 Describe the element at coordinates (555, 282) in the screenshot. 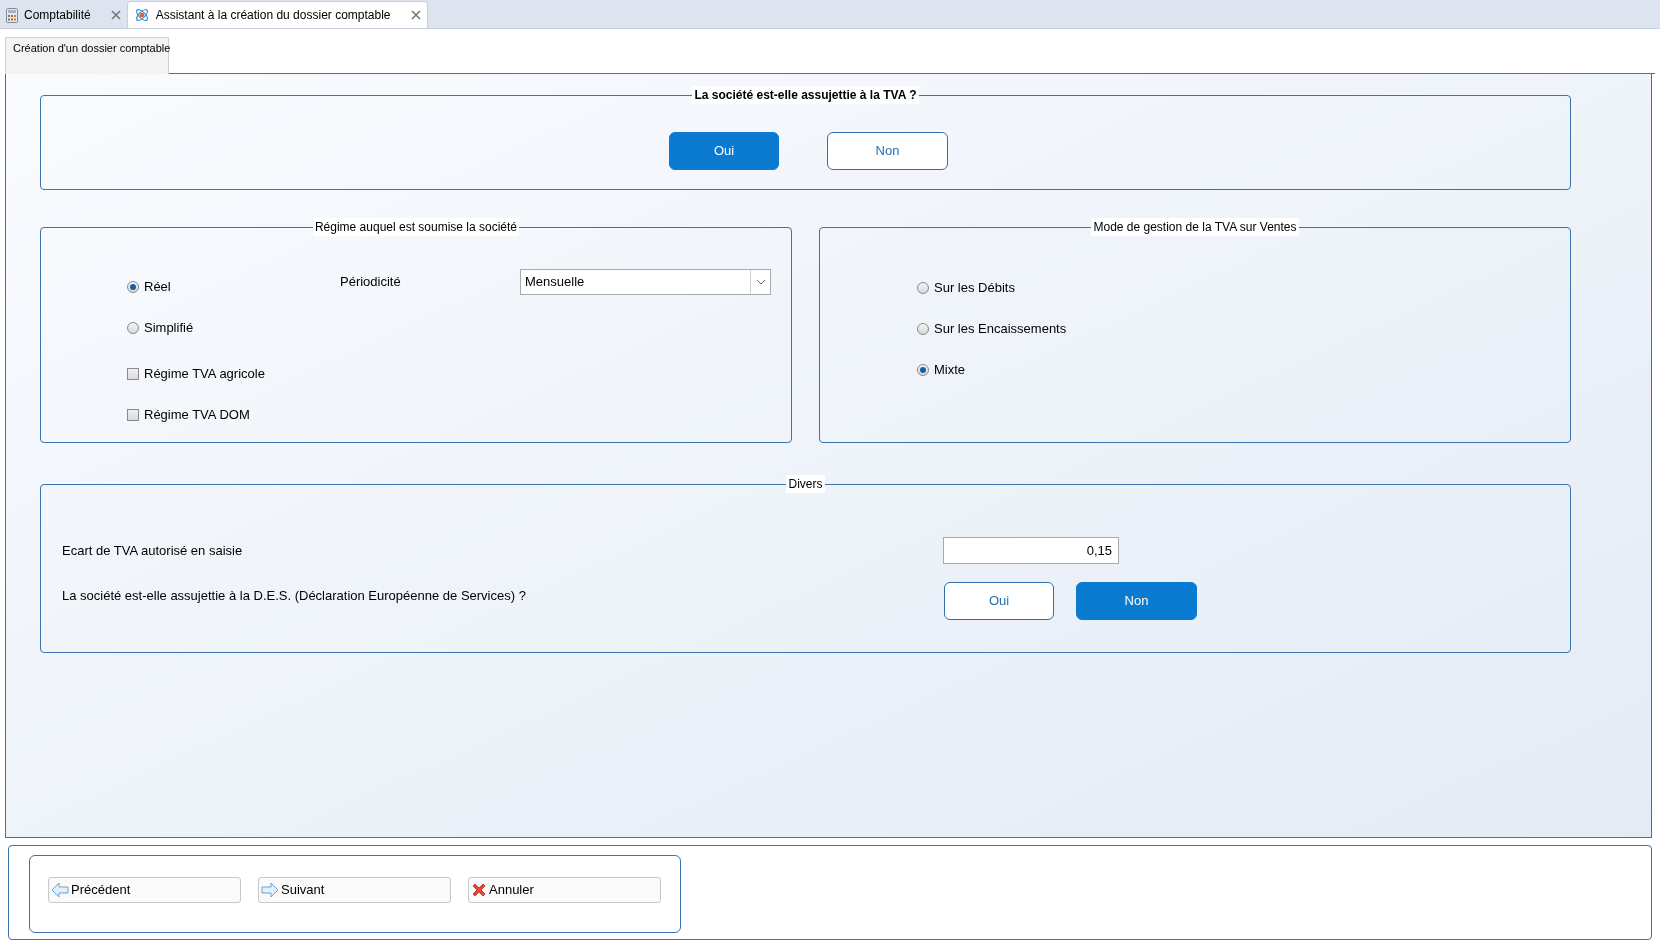

I see `dropdown-value: Mensuelle` at that location.